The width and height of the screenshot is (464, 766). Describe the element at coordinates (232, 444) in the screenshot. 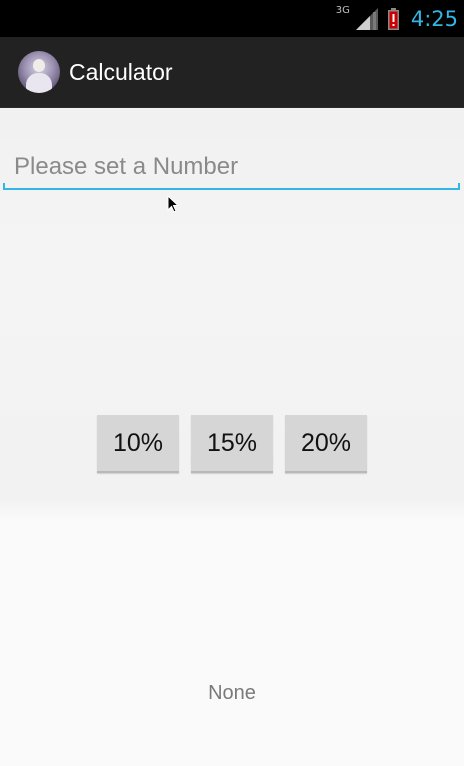

I see `percent-15-button: 15%` at that location.